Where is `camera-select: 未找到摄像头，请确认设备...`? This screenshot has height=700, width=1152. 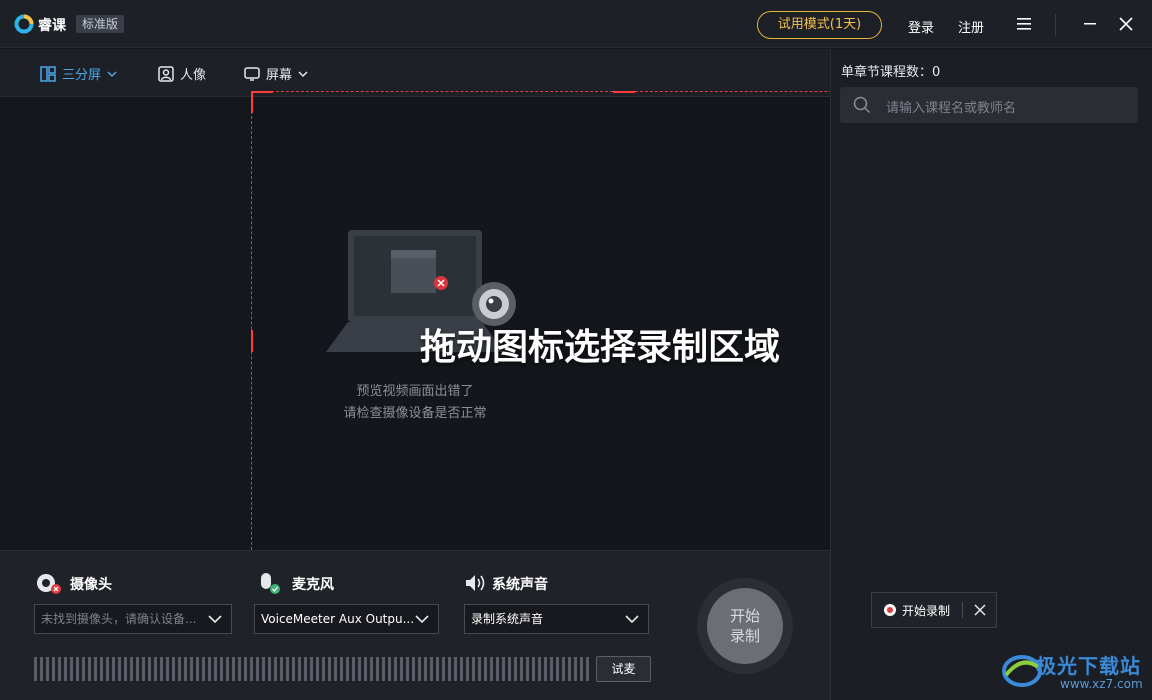 camera-select: 未找到摄像头，请确认设备... is located at coordinates (133, 619).